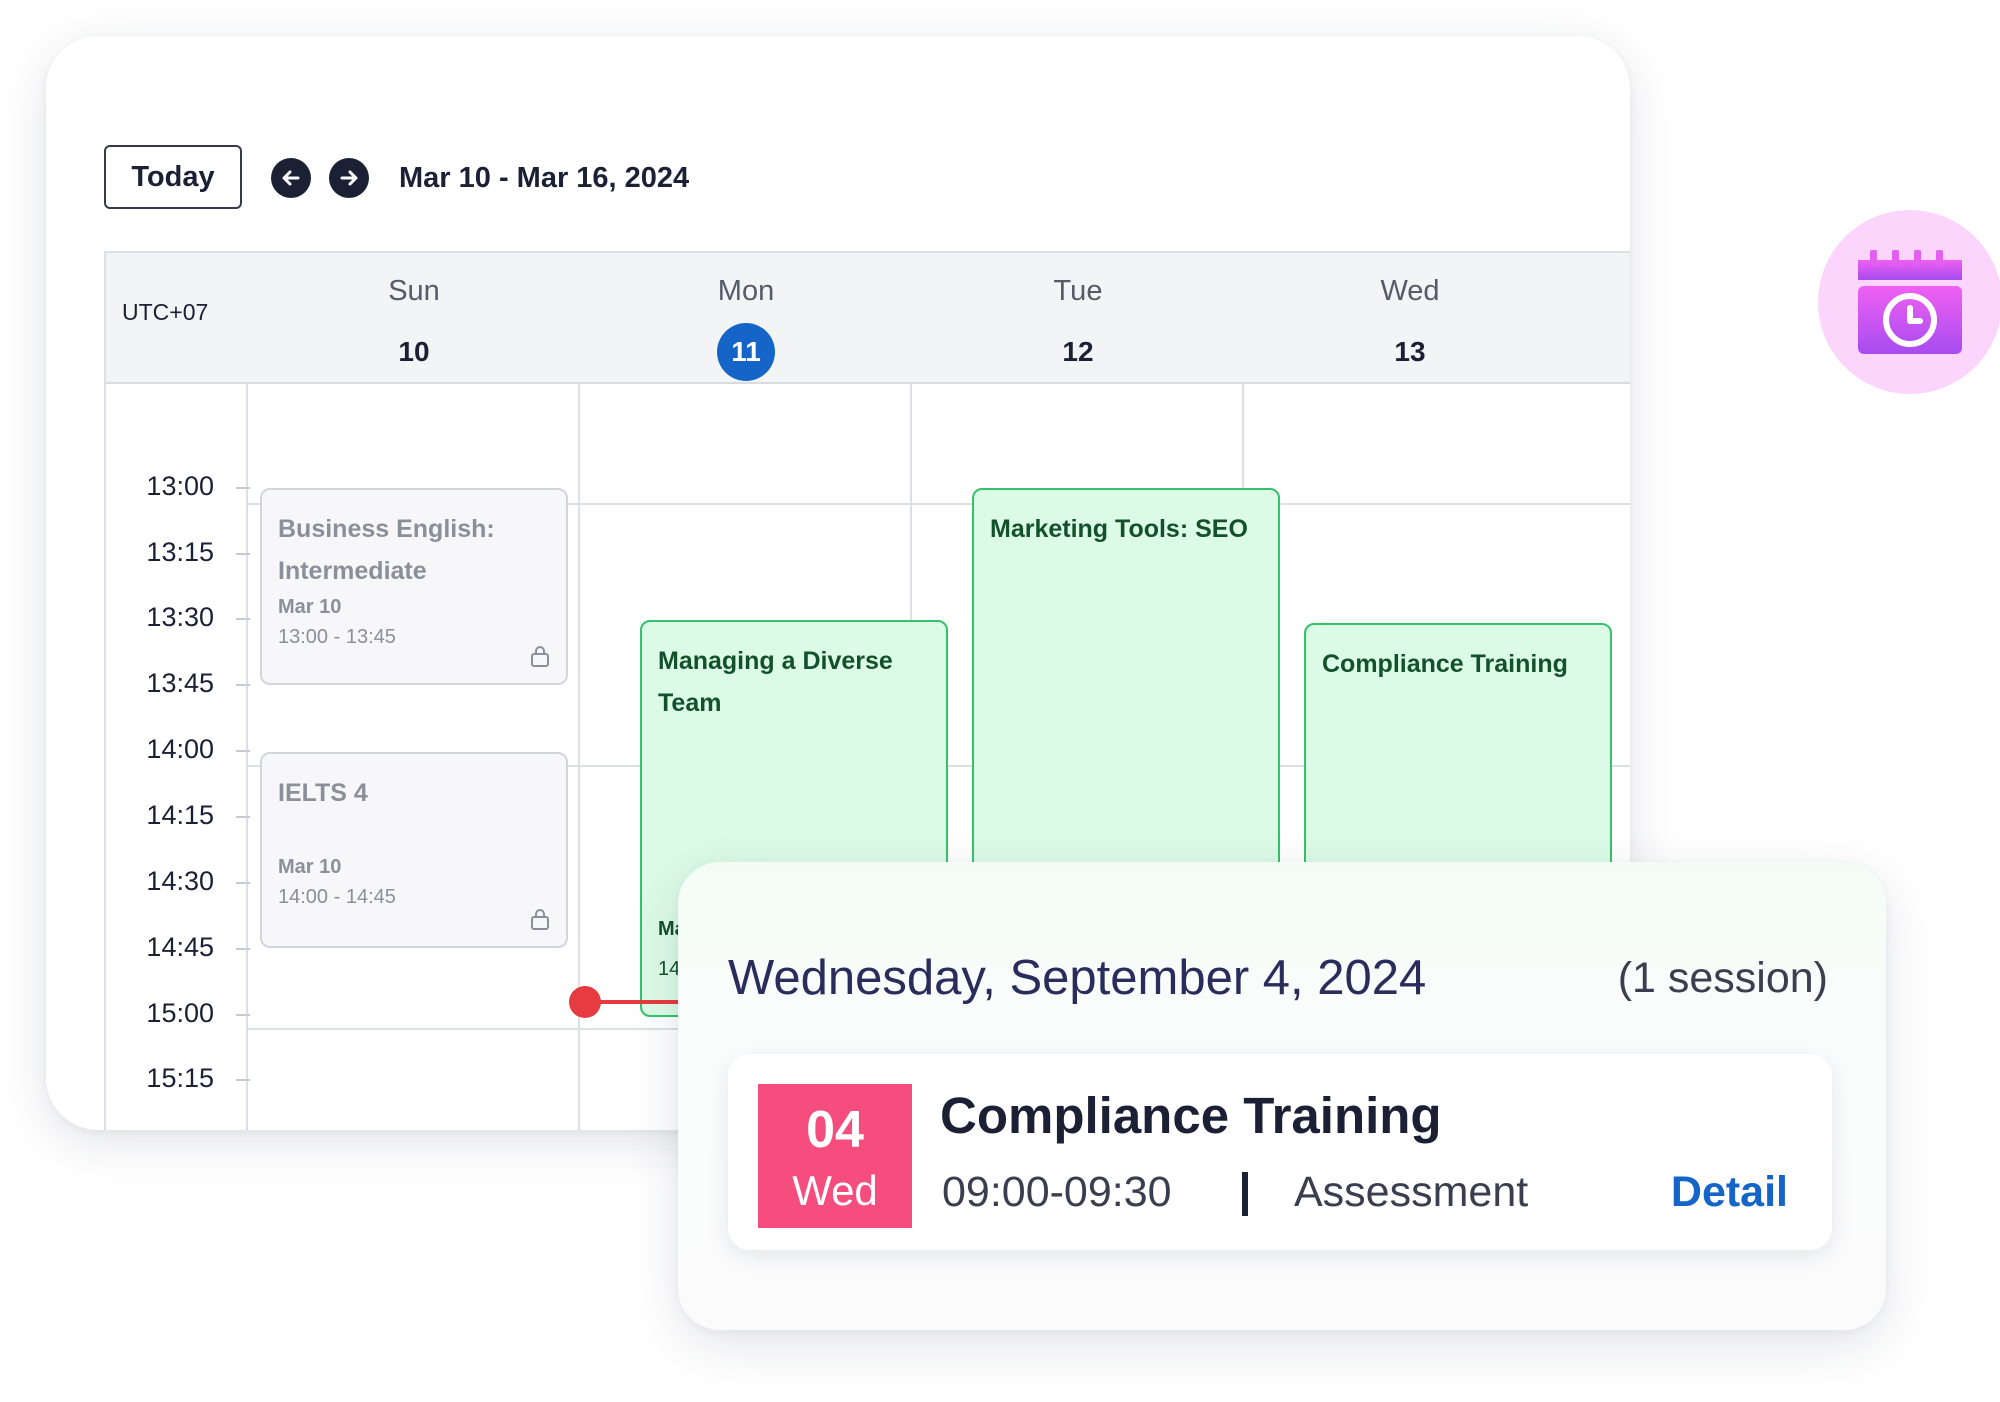 This screenshot has height=1402, width=2000. I want to click on day-name: Wed, so click(1410, 291).